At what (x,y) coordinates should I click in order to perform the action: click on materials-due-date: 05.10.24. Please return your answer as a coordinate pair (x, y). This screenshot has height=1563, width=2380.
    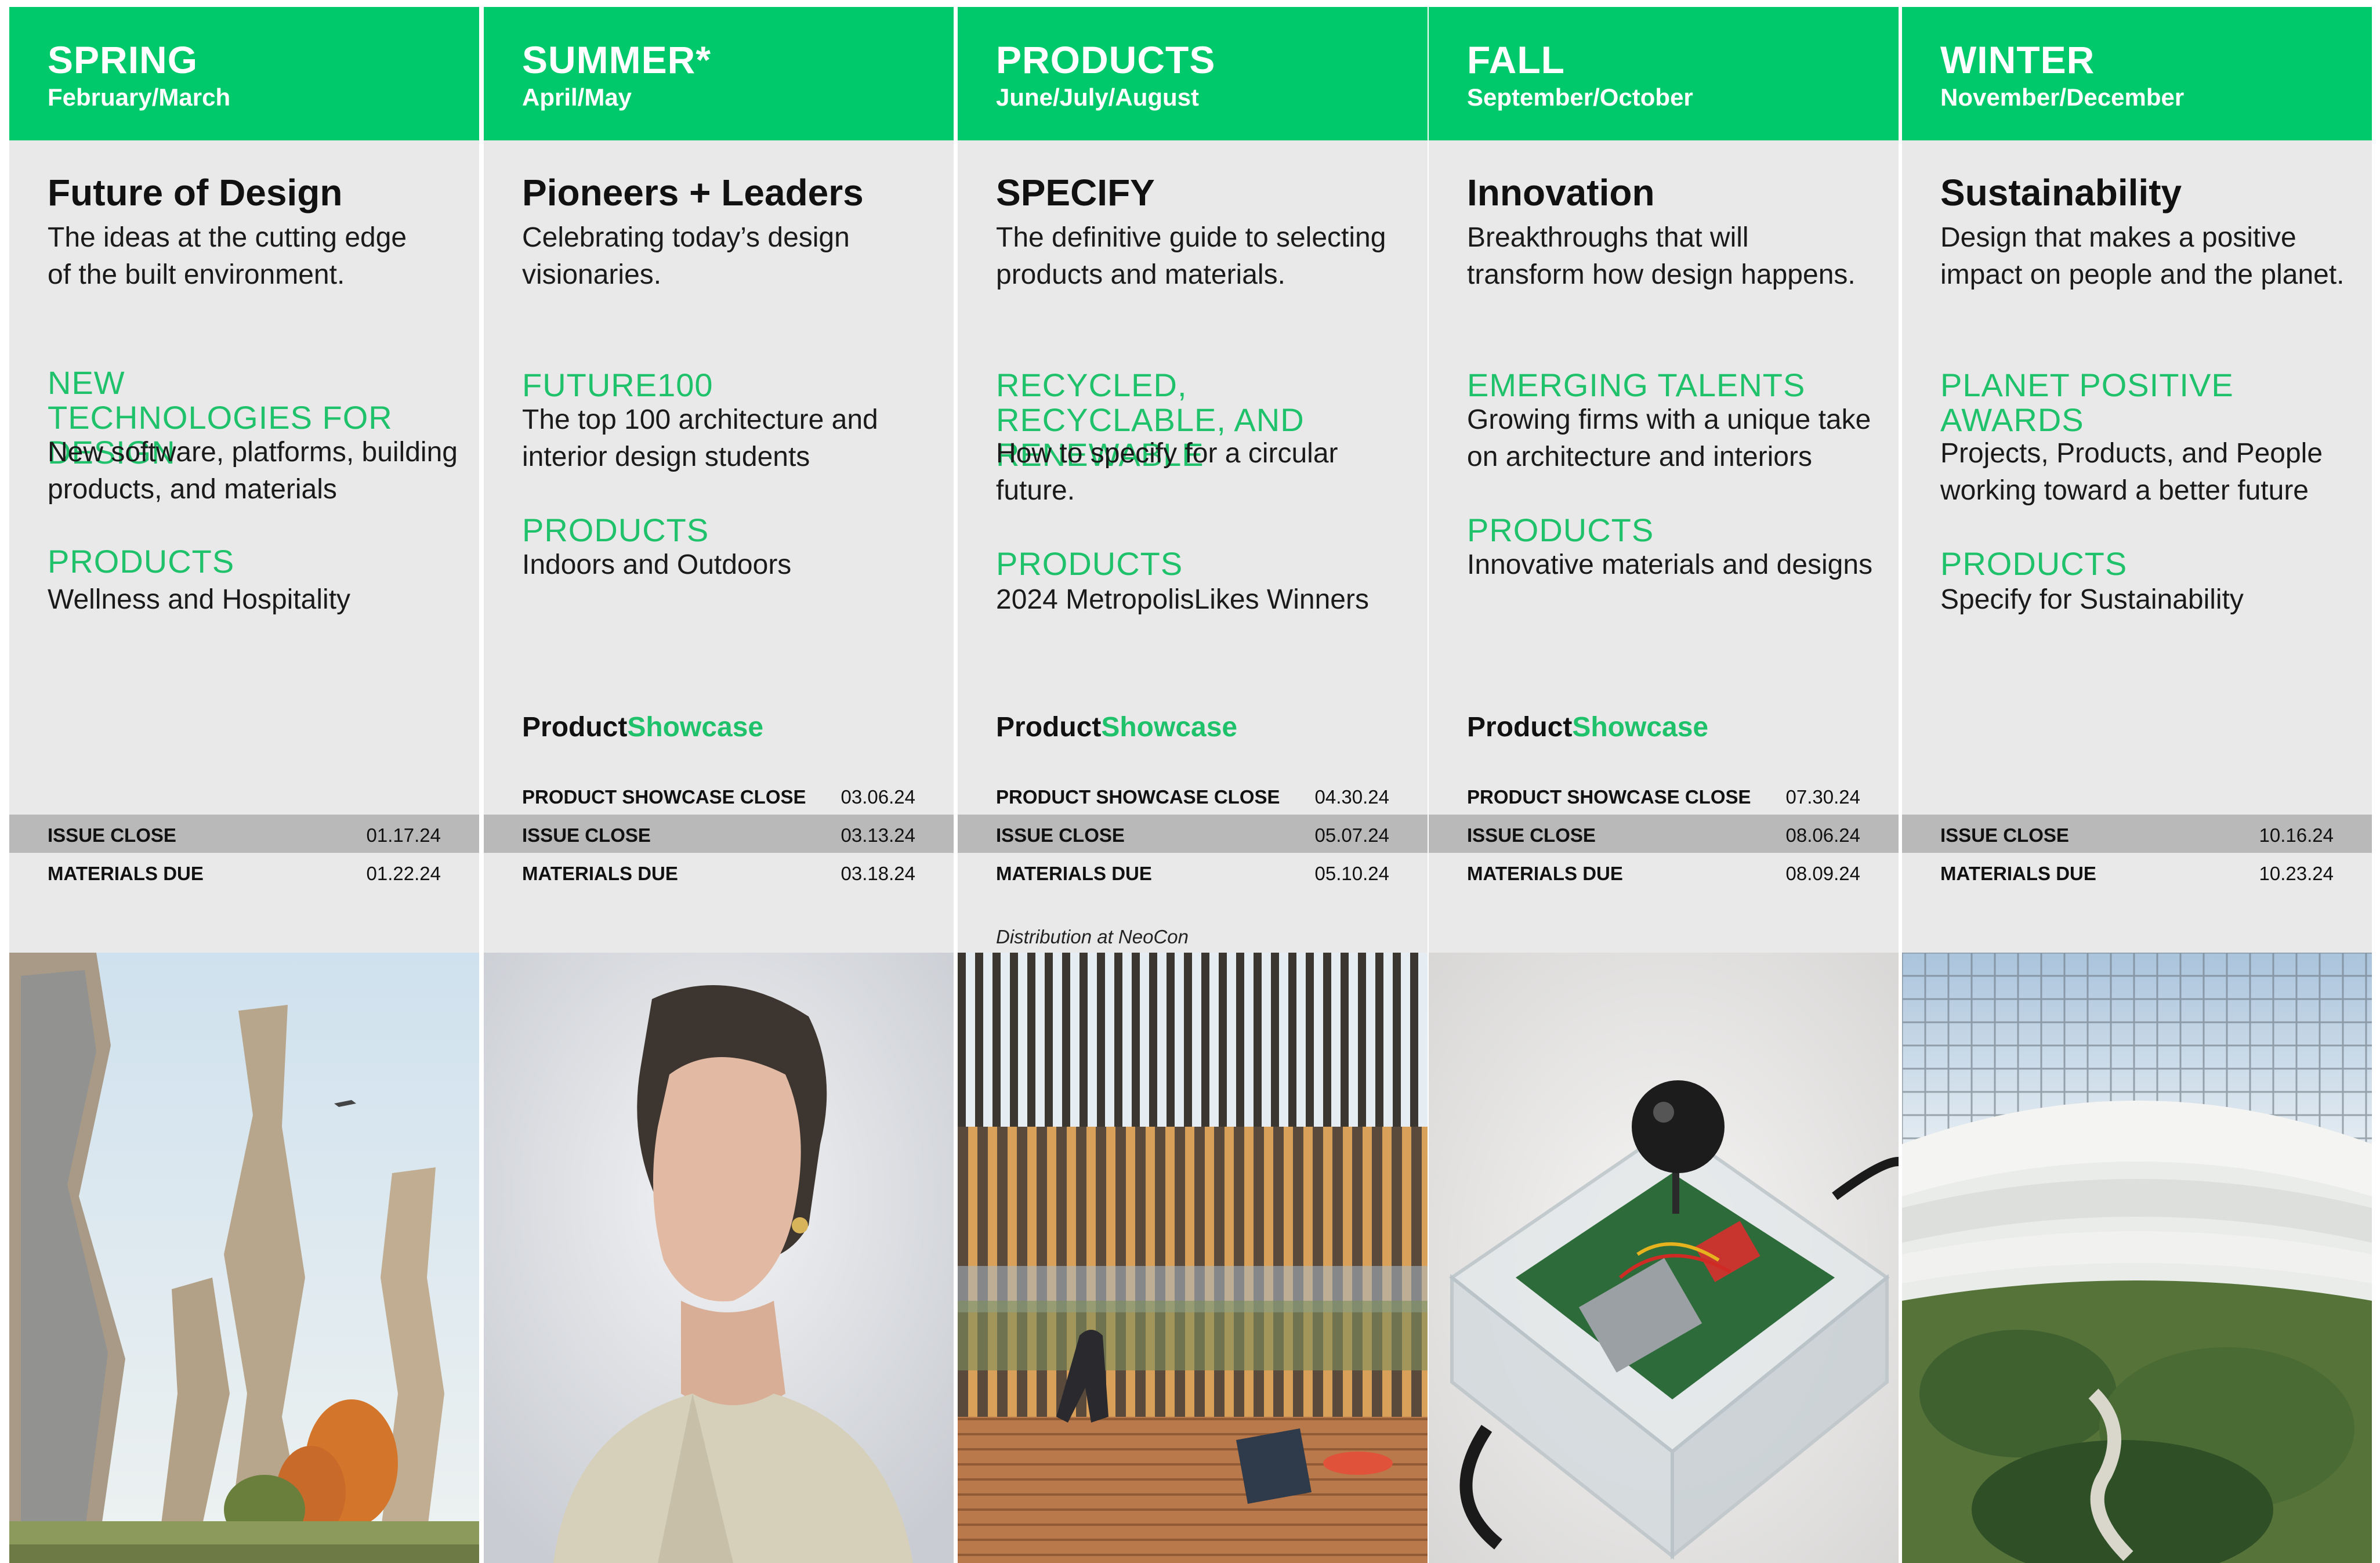
    Looking at the image, I should click on (1351, 874).